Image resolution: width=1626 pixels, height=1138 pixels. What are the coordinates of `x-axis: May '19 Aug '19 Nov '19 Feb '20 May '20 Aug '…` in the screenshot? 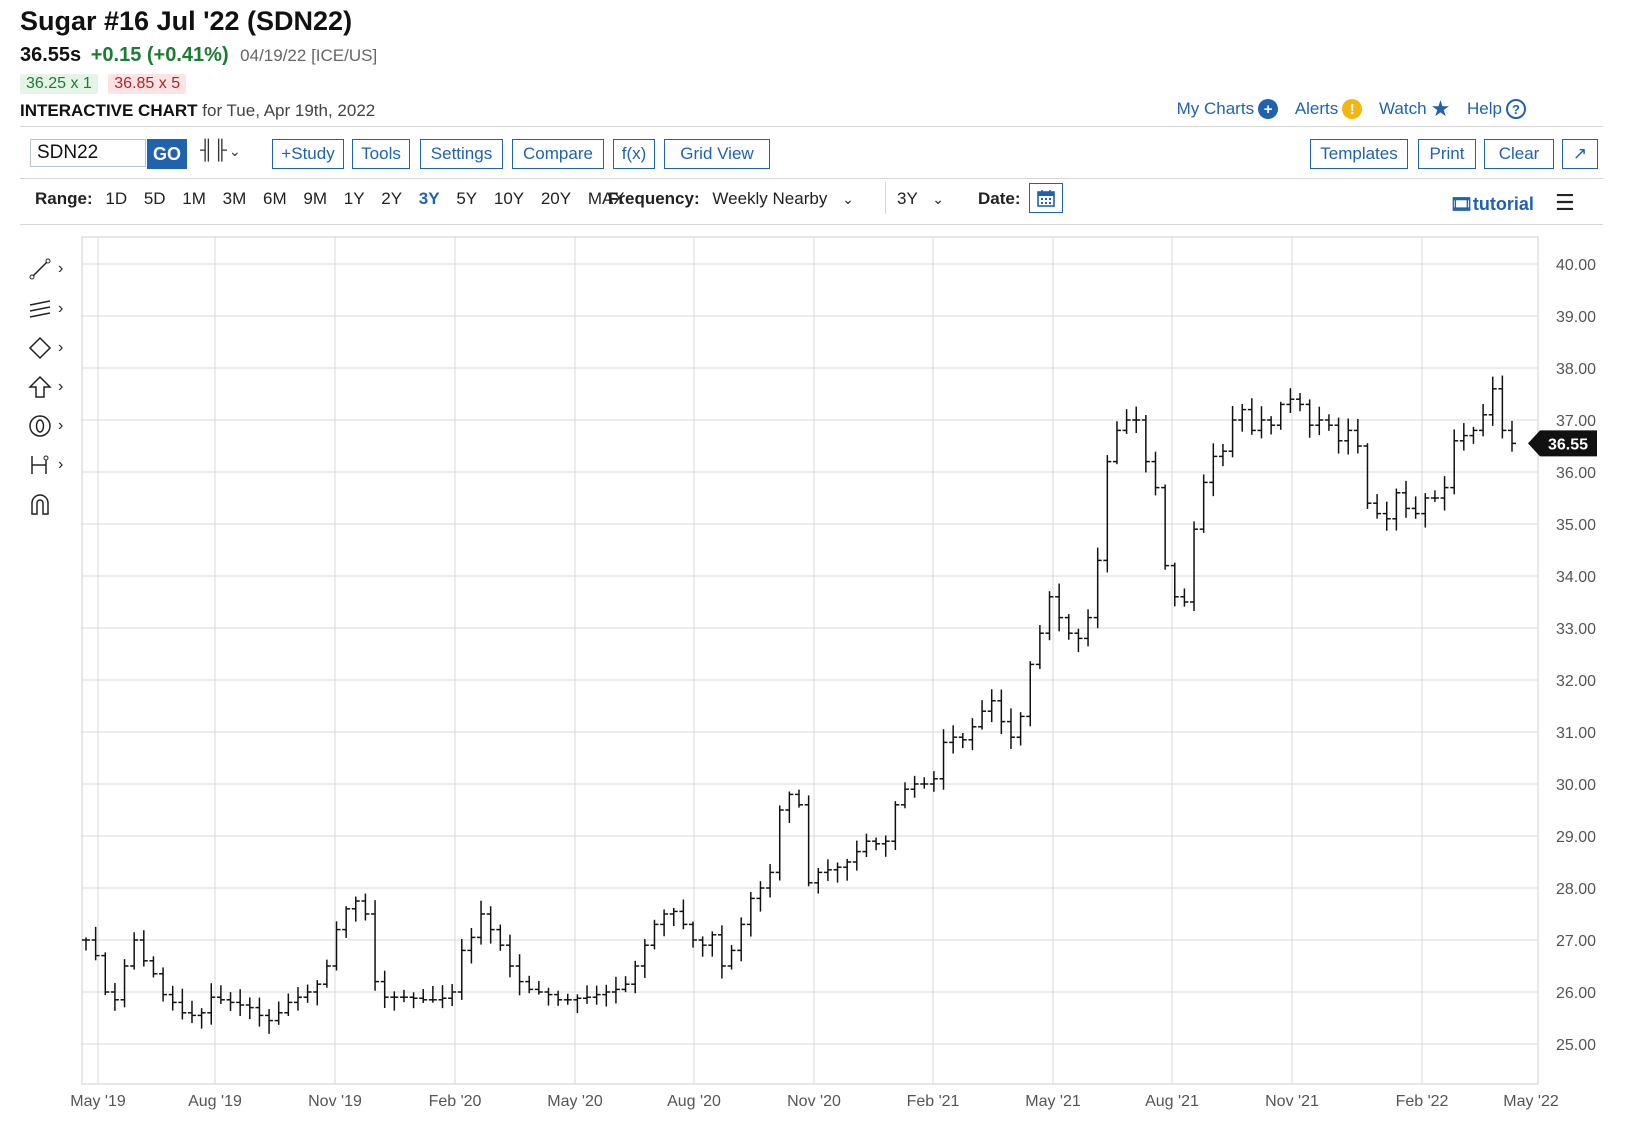 It's located at (814, 1101).